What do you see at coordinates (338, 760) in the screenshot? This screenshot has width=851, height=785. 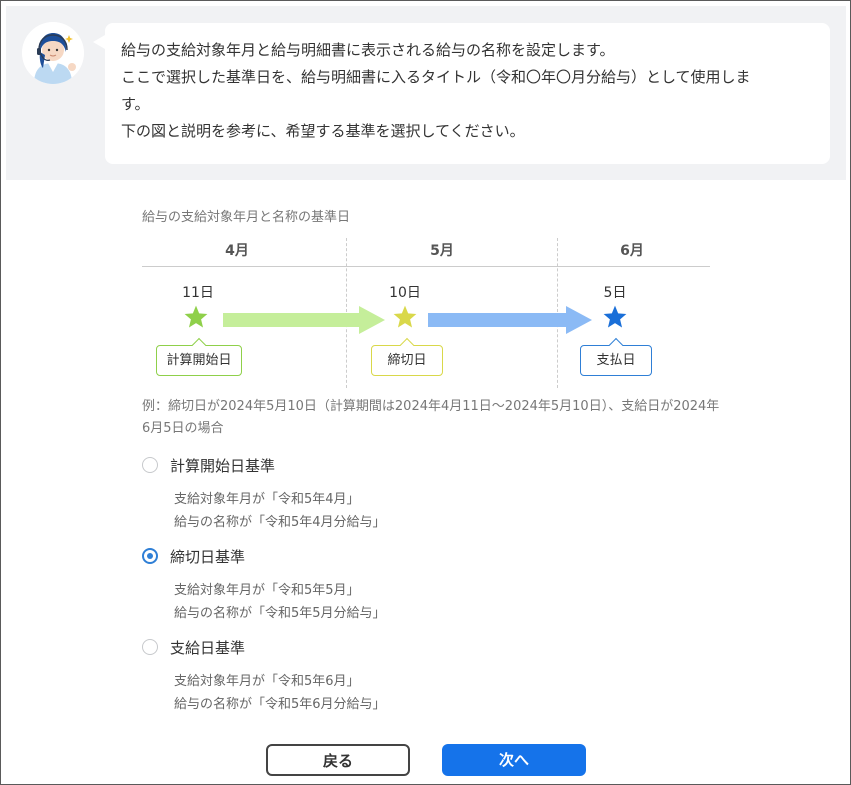 I see `back-button: 戻る` at bounding box center [338, 760].